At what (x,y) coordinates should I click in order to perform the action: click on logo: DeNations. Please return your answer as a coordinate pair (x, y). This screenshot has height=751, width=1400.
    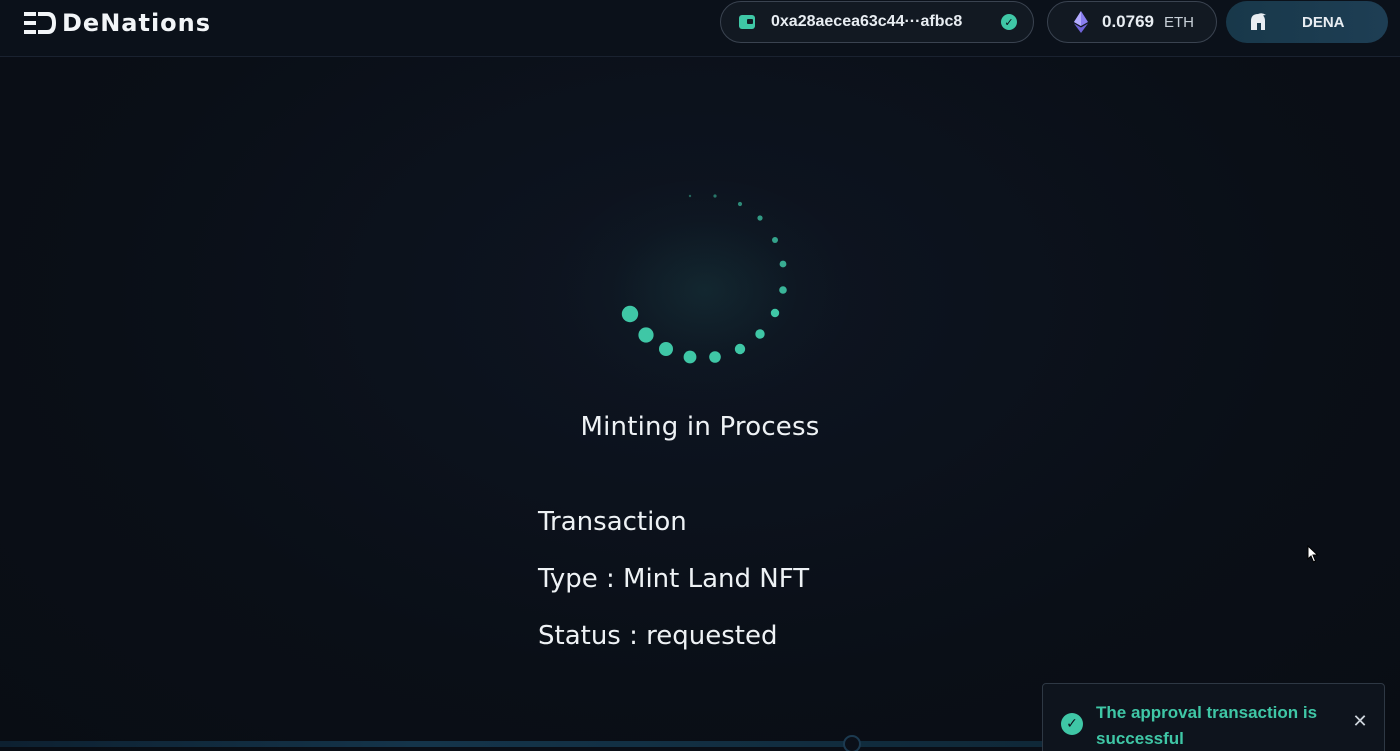
    Looking at the image, I should click on (117, 23).